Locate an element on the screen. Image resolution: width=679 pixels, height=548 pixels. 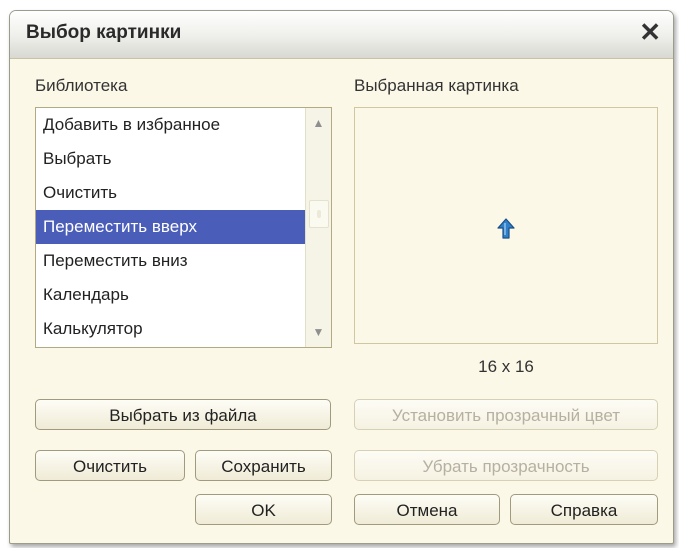
list-item: Переместить вниз is located at coordinates (171, 261).